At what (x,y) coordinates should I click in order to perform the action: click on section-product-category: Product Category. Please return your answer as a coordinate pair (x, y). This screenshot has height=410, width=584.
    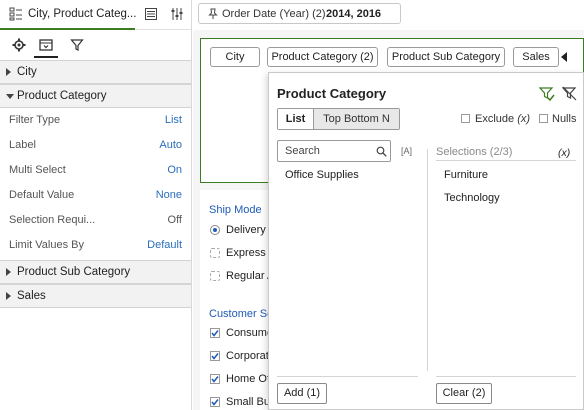
    Looking at the image, I should click on (95, 96).